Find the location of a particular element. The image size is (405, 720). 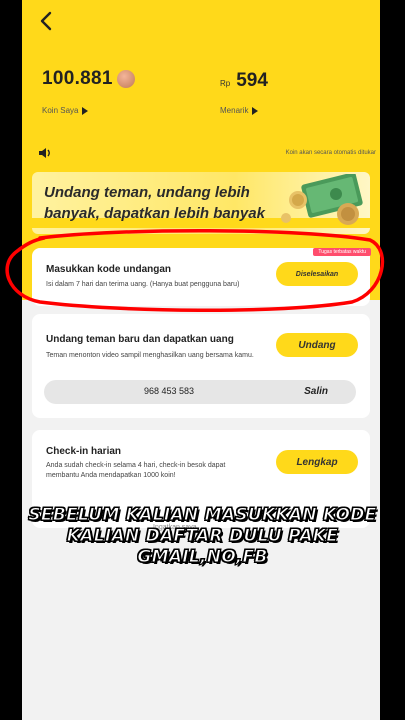

money-coins-icon is located at coordinates (322, 199).